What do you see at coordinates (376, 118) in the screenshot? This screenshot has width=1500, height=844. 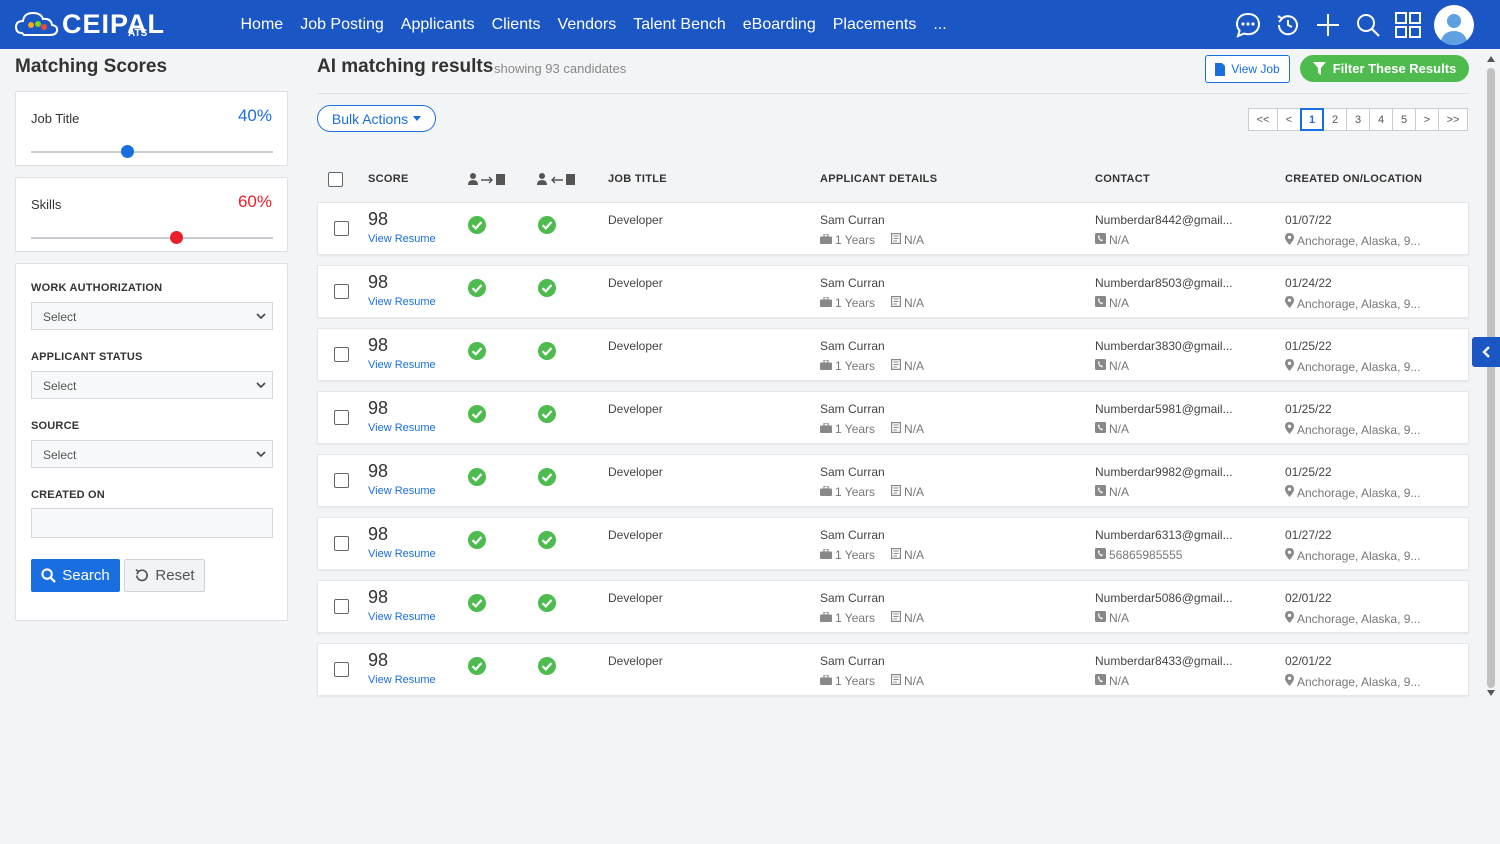 I see `bulk-actions-button: Bulk Actions` at bounding box center [376, 118].